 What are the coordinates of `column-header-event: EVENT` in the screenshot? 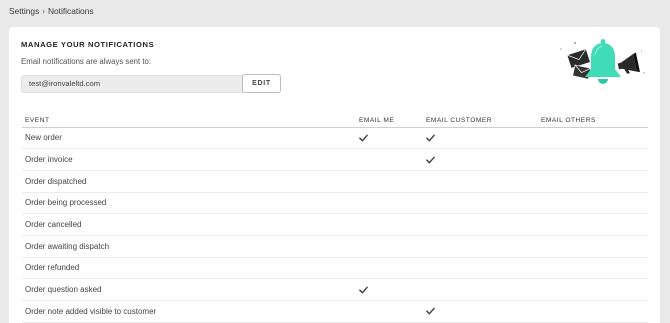 It's located at (189, 121).